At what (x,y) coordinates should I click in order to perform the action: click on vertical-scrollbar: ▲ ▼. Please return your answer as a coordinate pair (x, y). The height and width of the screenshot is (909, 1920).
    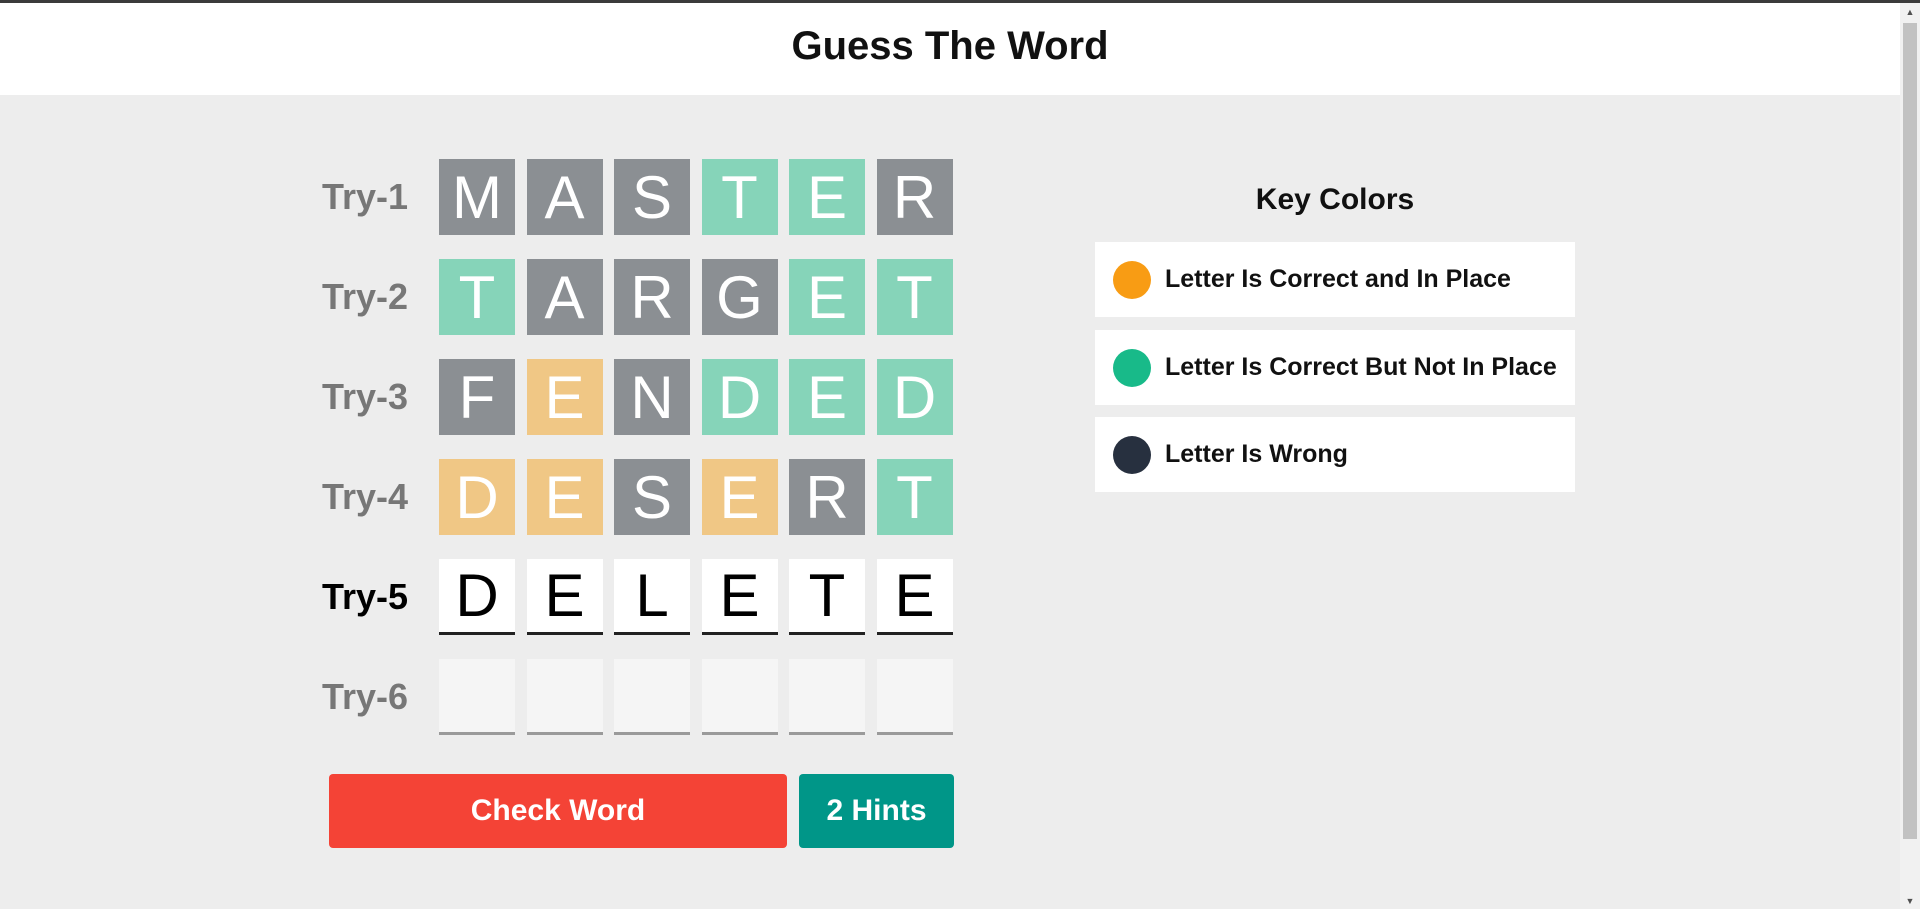
    Looking at the image, I should click on (1910, 456).